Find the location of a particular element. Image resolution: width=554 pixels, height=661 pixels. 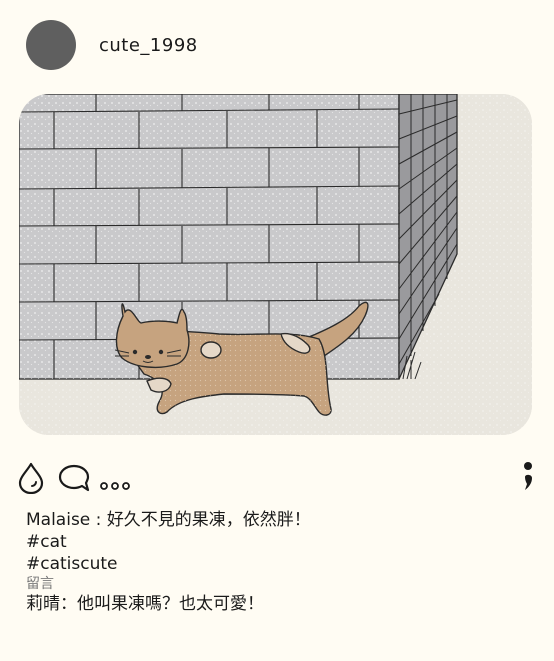

comments-label: 留言 is located at coordinates (168, 584).